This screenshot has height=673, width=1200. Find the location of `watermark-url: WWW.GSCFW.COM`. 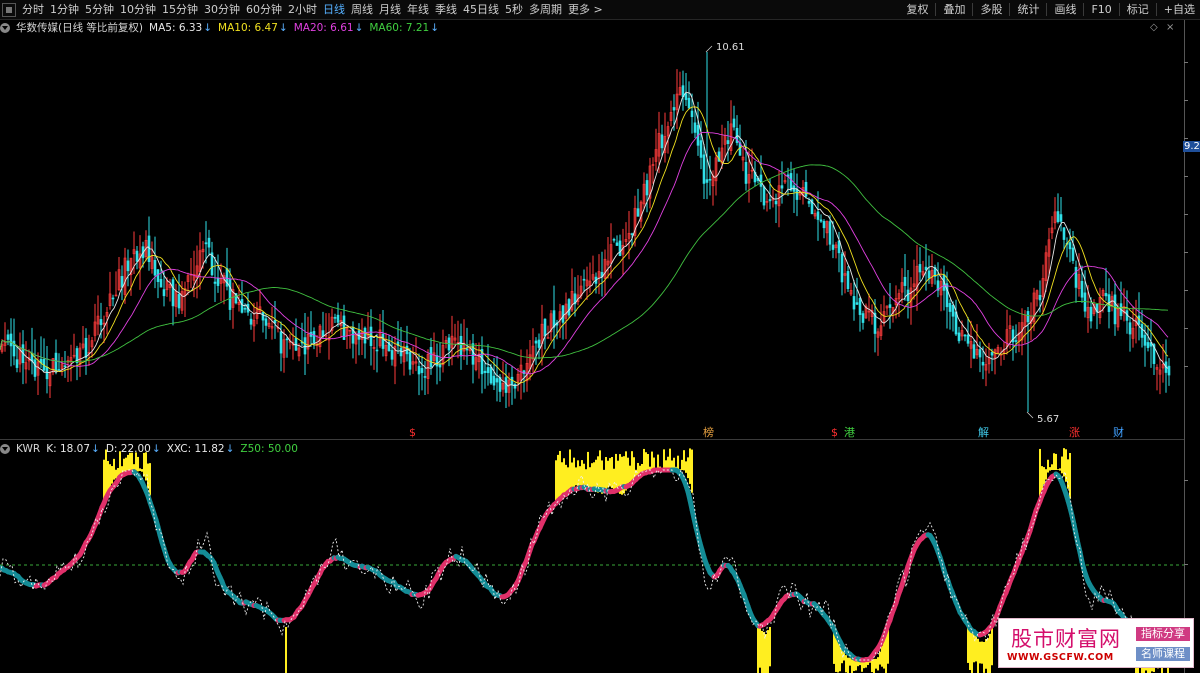

watermark-url: WWW.GSCFW.COM is located at coordinates (1060, 657).